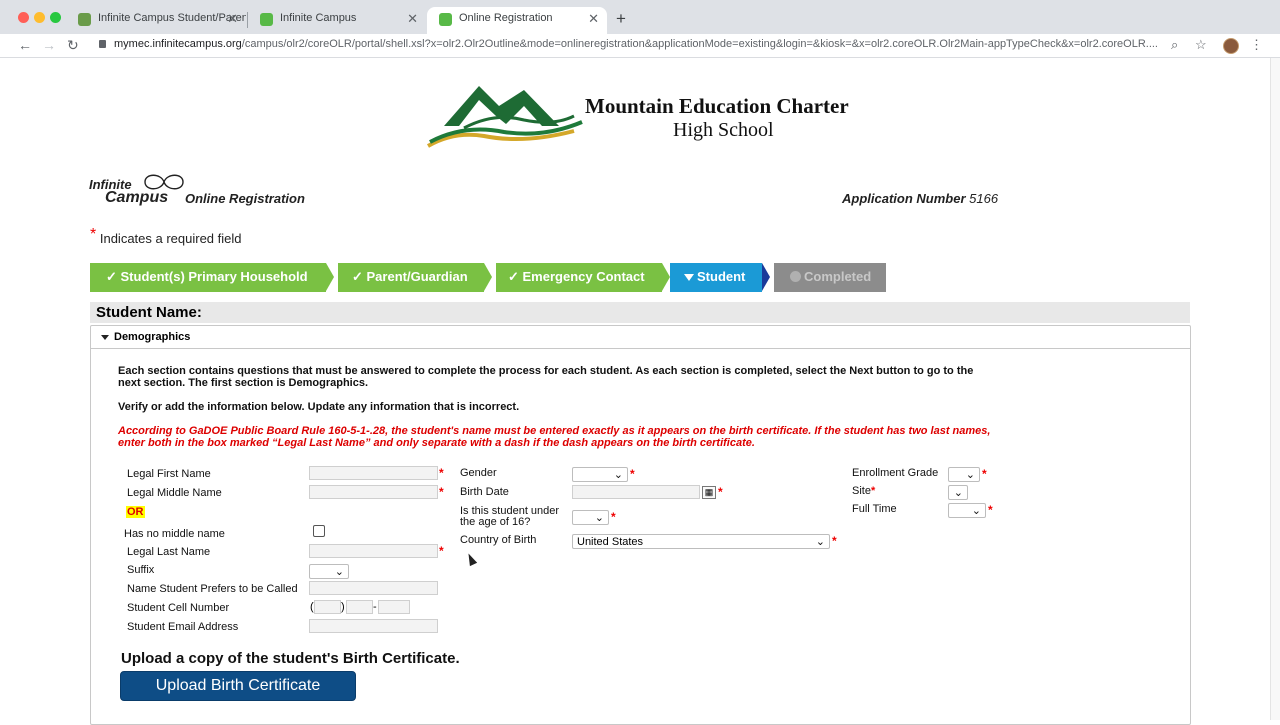 The height and width of the screenshot is (725, 1280). I want to click on enrollment-grade-select: ⌄, so click(964, 474).